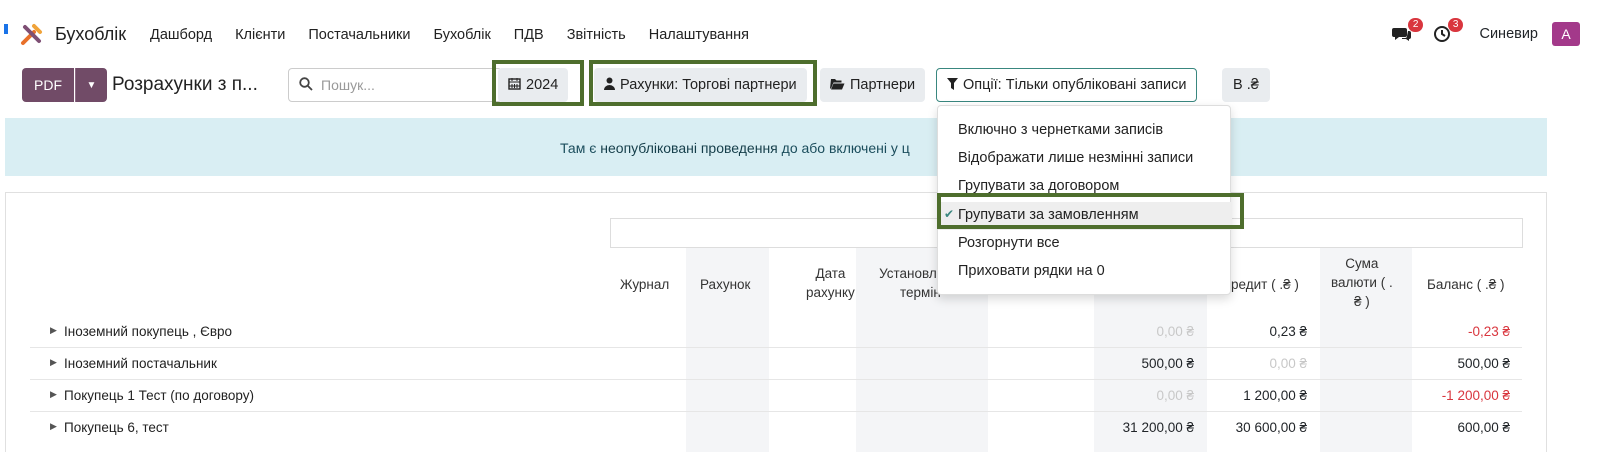 The width and height of the screenshot is (1600, 452). Describe the element at coordinates (1009, 243) in the screenshot. I see `option-expand-all: Розгорнути все` at that location.